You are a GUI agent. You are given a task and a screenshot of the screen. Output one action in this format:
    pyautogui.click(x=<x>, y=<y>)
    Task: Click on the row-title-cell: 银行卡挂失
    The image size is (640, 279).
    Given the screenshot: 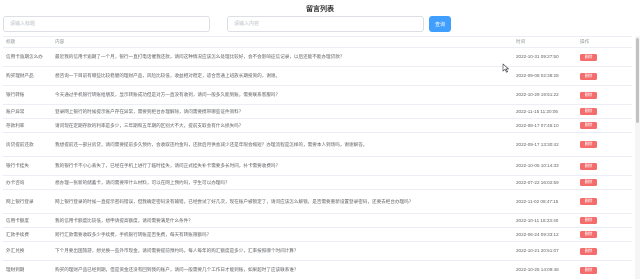 What is the action you would take?
    pyautogui.click(x=27, y=166)
    